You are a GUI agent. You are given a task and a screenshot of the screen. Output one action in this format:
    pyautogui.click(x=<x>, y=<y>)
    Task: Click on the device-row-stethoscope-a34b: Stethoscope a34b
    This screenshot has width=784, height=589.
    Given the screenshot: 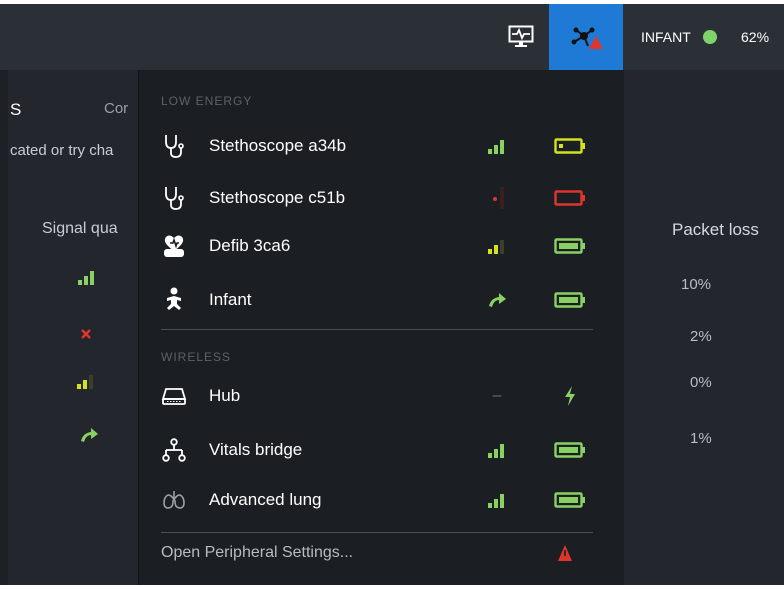 What is the action you would take?
    pyautogui.click(x=382, y=146)
    